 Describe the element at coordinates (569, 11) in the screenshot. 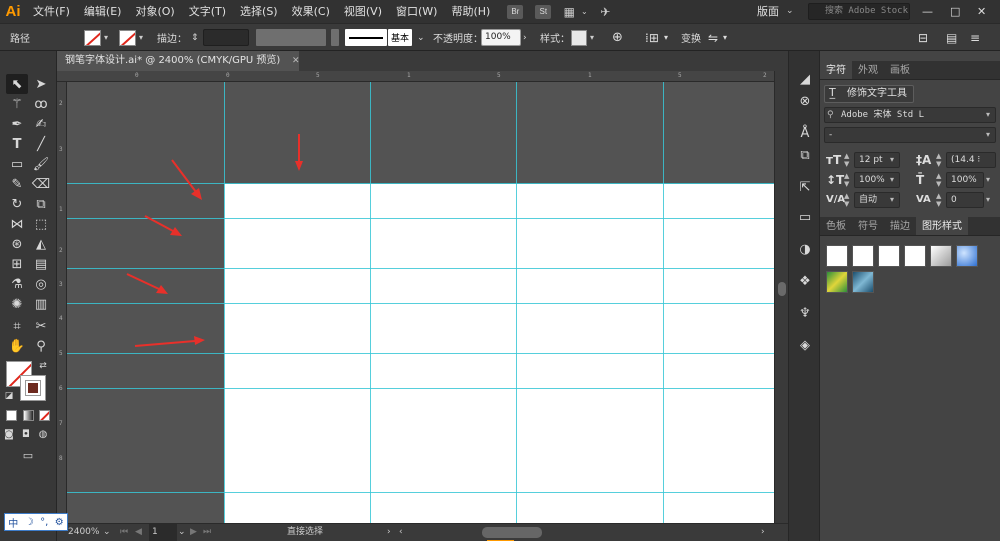

I see `arrange-documents-icon: ▦` at that location.